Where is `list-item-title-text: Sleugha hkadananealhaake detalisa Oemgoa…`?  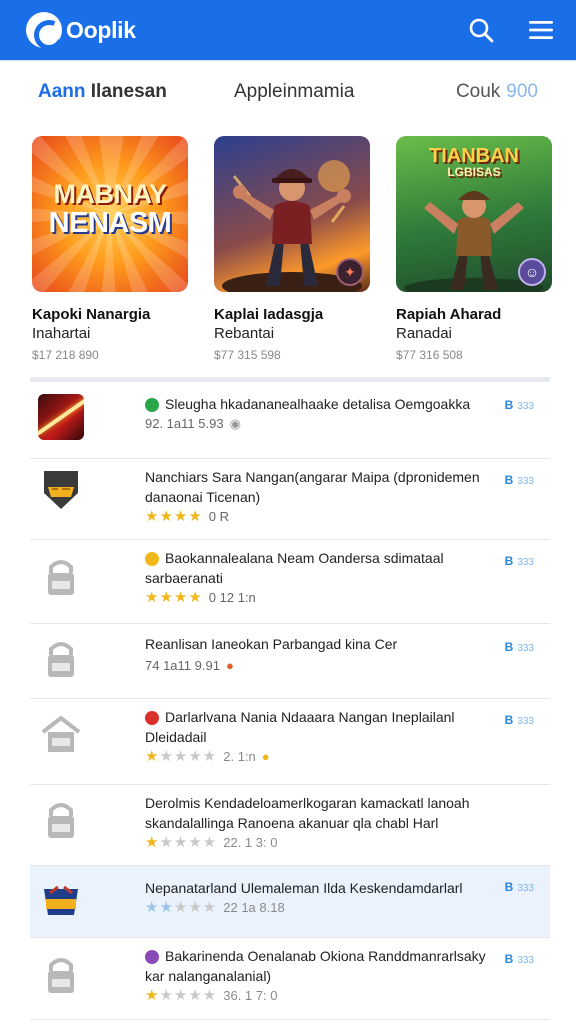 list-item-title-text: Sleugha hkadananealhaake detalisa Oemgoa… is located at coordinates (318, 404).